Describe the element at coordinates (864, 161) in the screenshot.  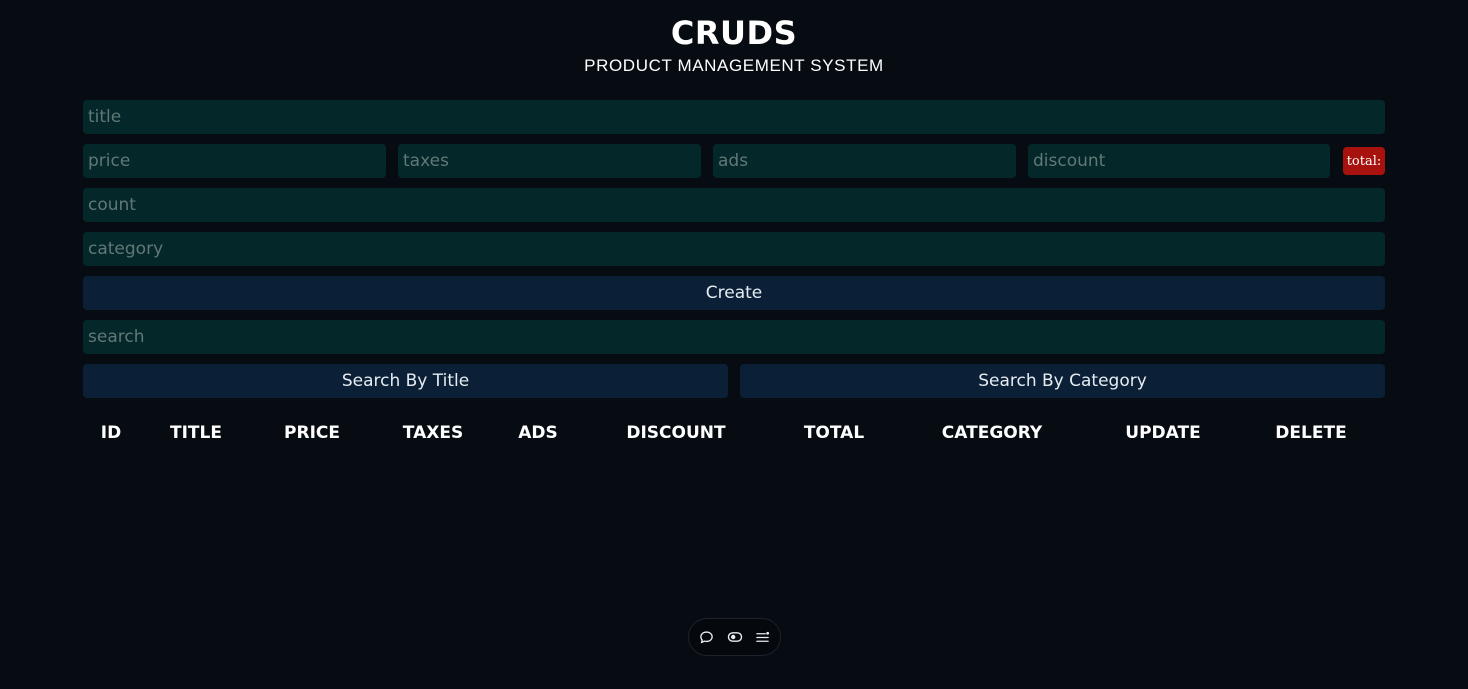
I see `ads-input` at that location.